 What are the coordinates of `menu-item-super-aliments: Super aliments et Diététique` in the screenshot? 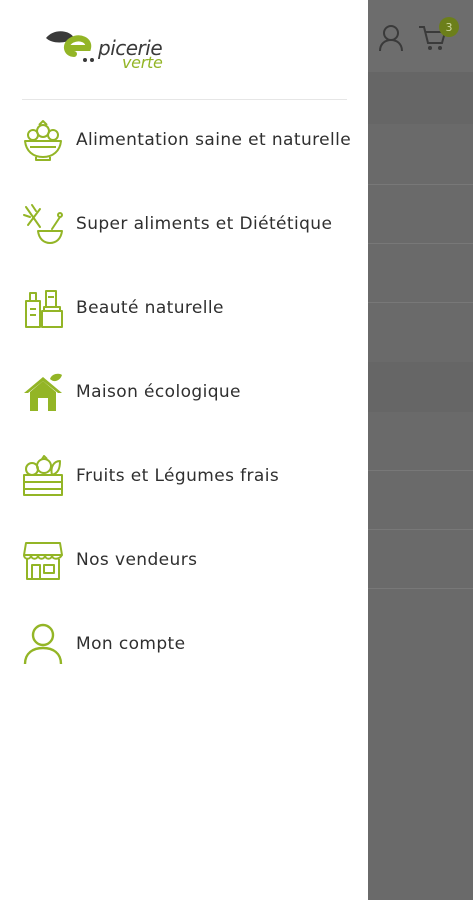 It's located at (184, 224).